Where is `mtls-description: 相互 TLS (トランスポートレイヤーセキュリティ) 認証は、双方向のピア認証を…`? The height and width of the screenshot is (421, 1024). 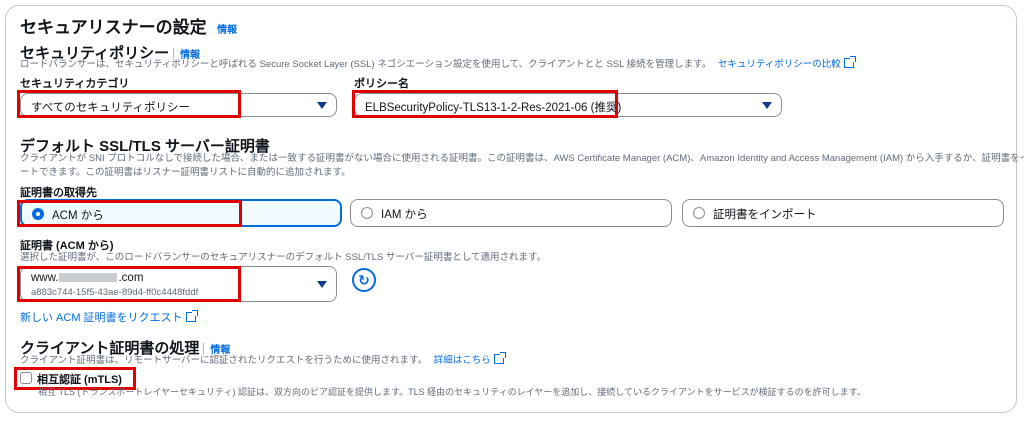 mtls-description: 相互 TLS (トランスポートレイヤーセキュリティ) 認証は、双方向のピア認証を… is located at coordinates (452, 392).